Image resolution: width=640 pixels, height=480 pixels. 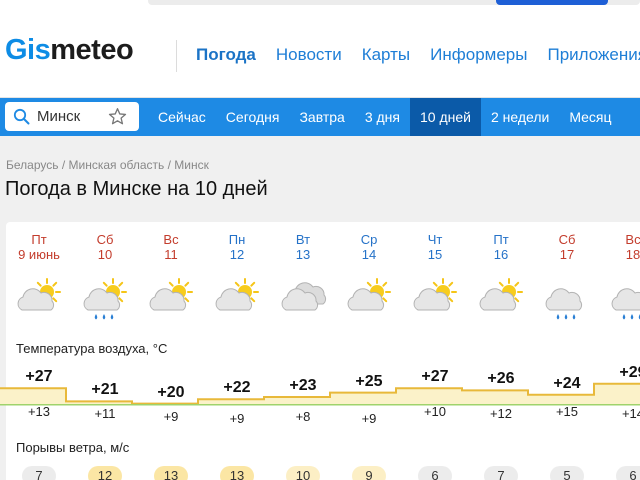 What do you see at coordinates (105, 254) in the screenshot?
I see `day-date: 10` at bounding box center [105, 254].